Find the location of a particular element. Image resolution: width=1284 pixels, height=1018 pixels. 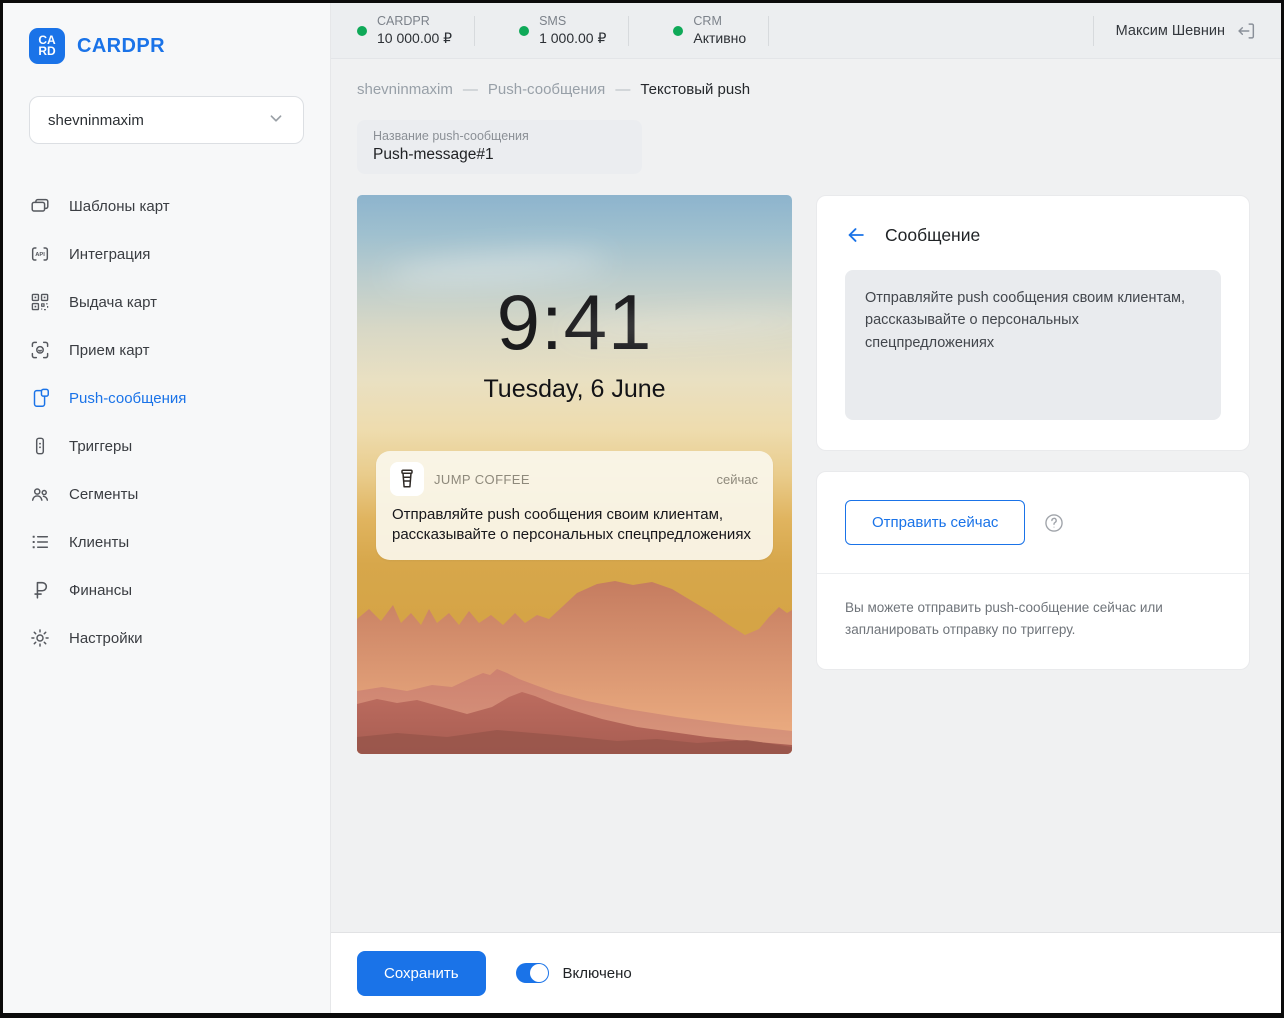

sidebar-item-card-templates: Шаблоны карт is located at coordinates (166, 206).